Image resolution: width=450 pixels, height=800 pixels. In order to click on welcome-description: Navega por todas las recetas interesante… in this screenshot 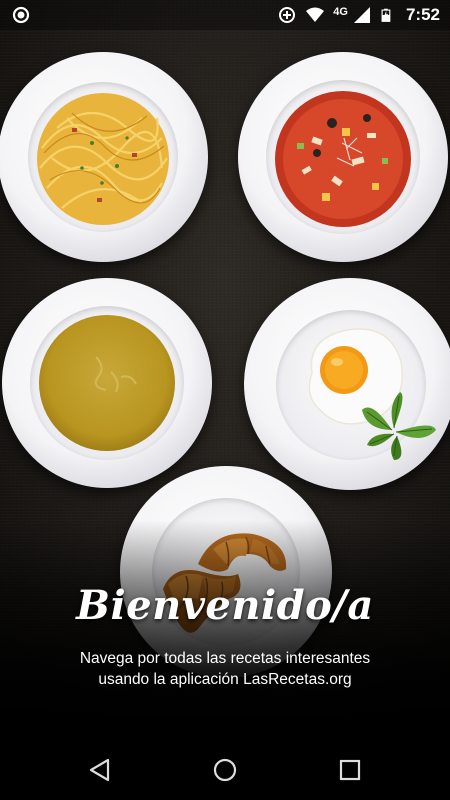, I will do `click(225, 669)`.